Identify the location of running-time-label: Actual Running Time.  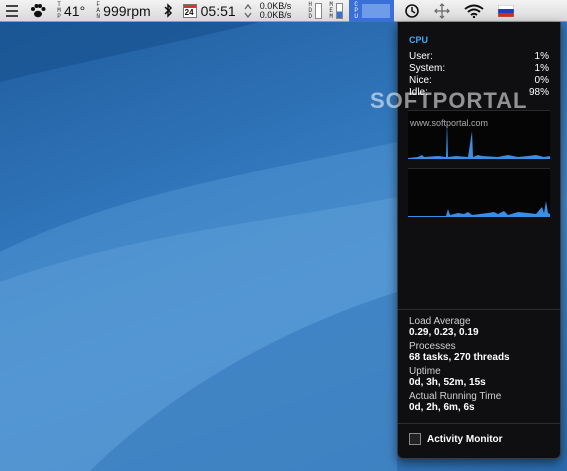
(455, 396).